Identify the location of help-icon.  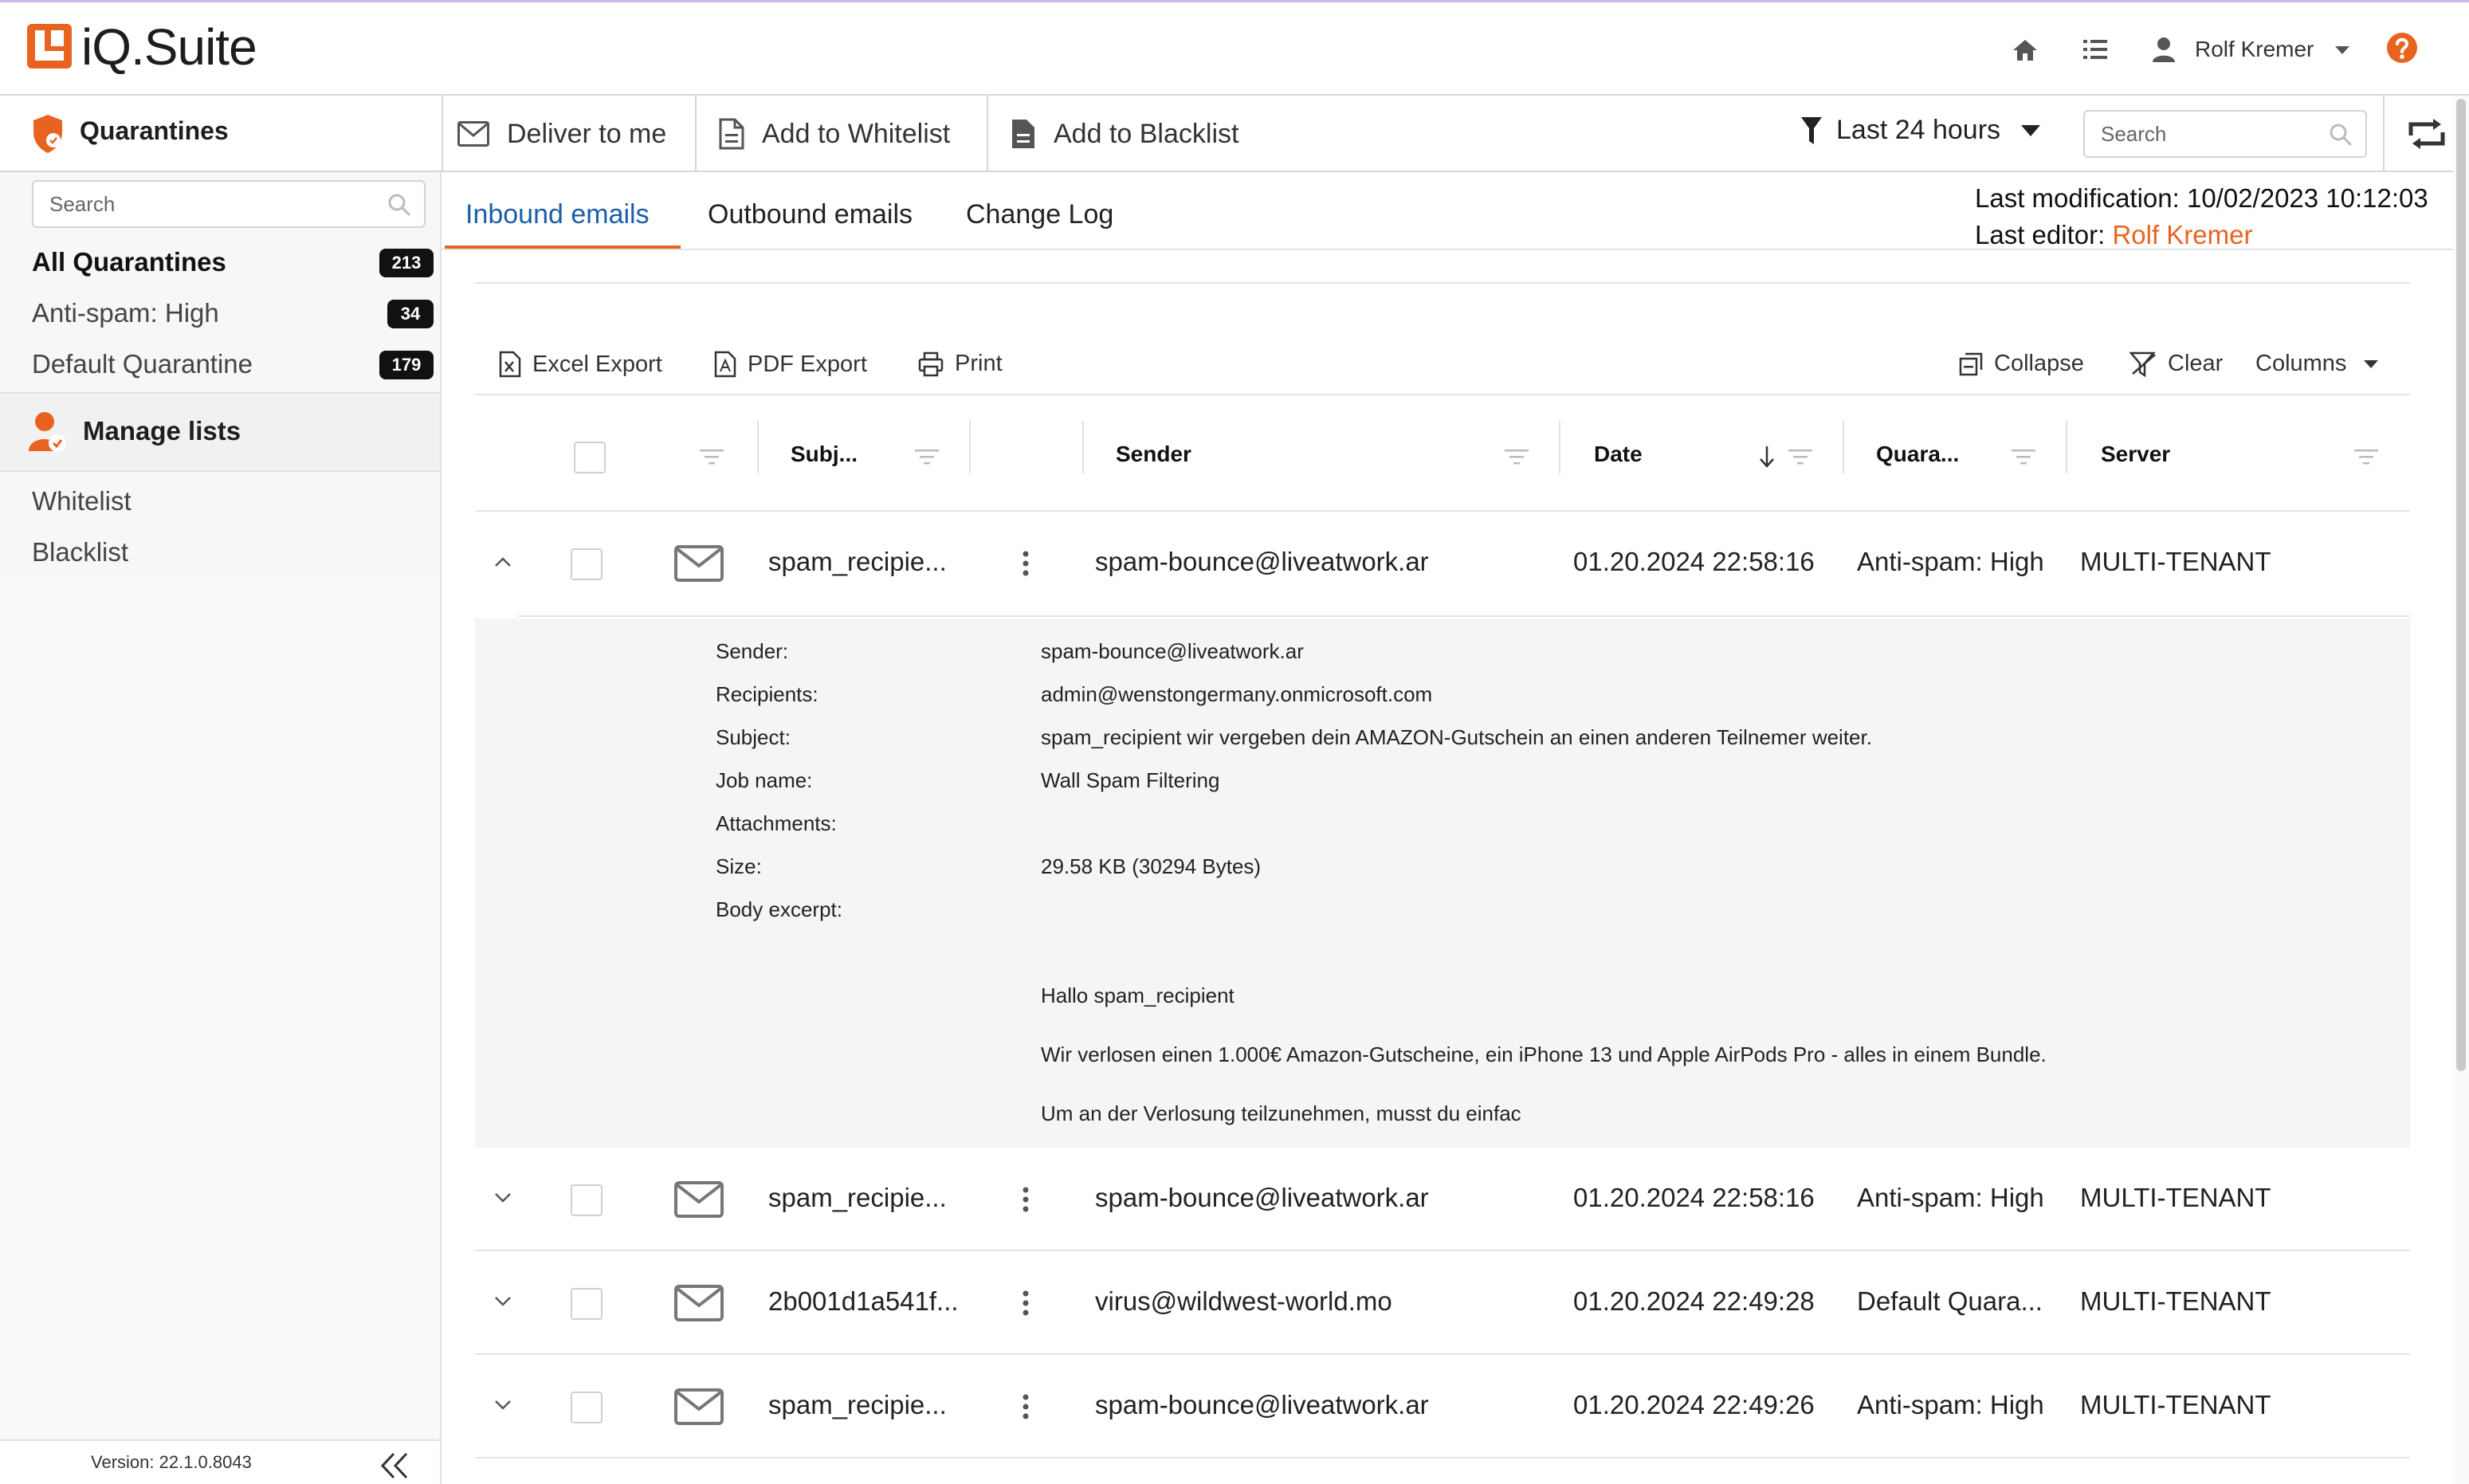
(2402, 48).